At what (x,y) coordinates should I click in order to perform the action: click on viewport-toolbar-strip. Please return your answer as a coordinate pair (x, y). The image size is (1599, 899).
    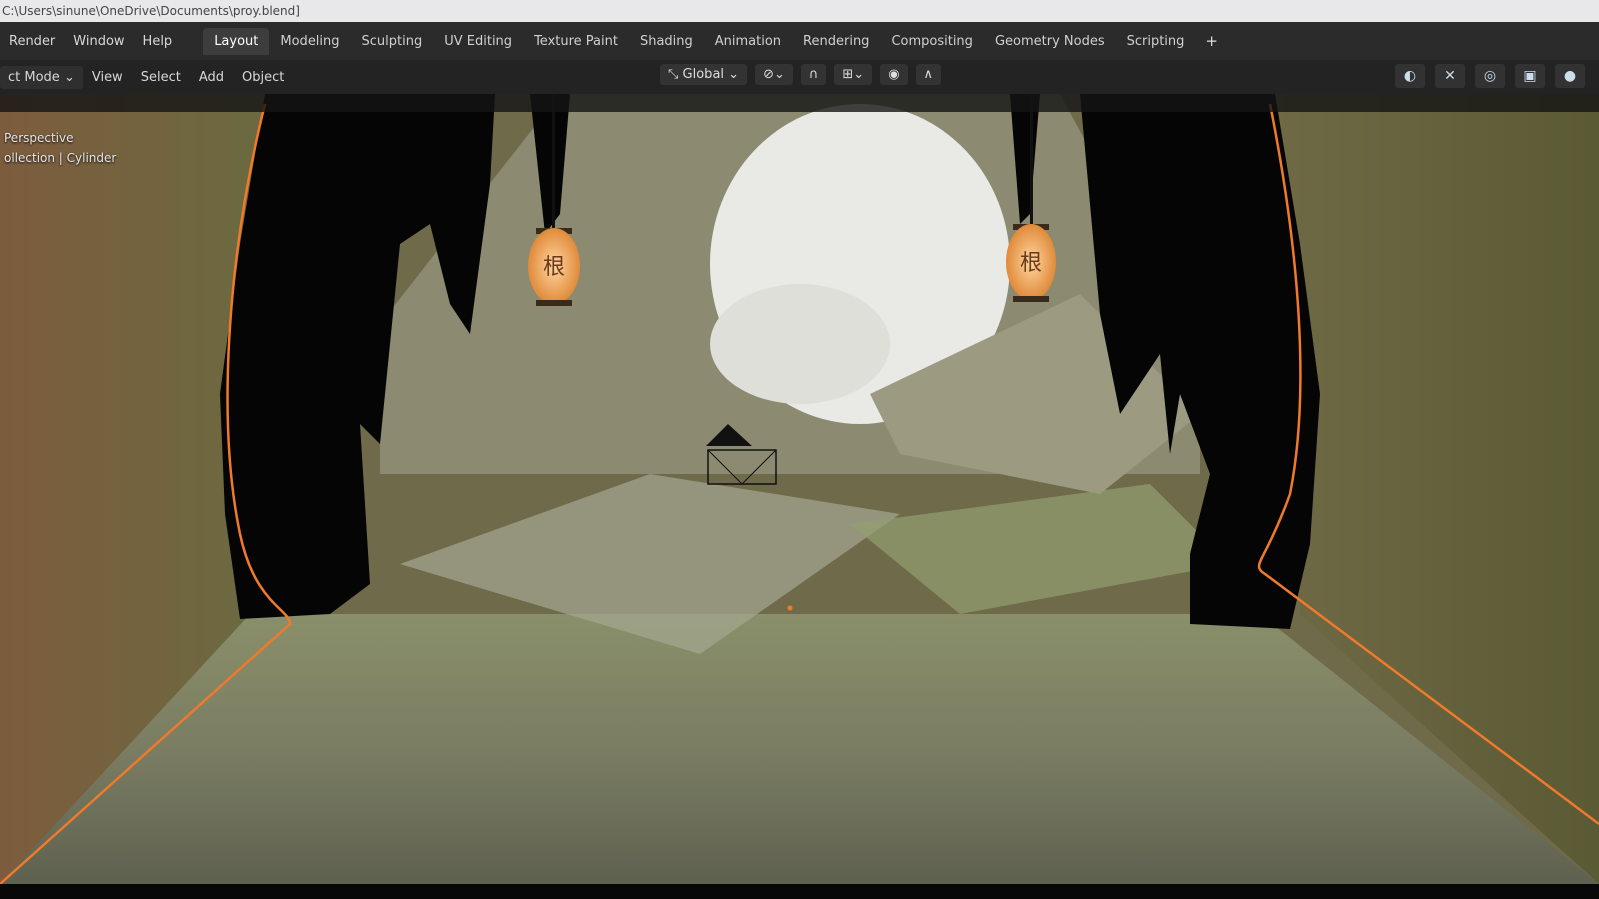
    Looking at the image, I should click on (799, 103).